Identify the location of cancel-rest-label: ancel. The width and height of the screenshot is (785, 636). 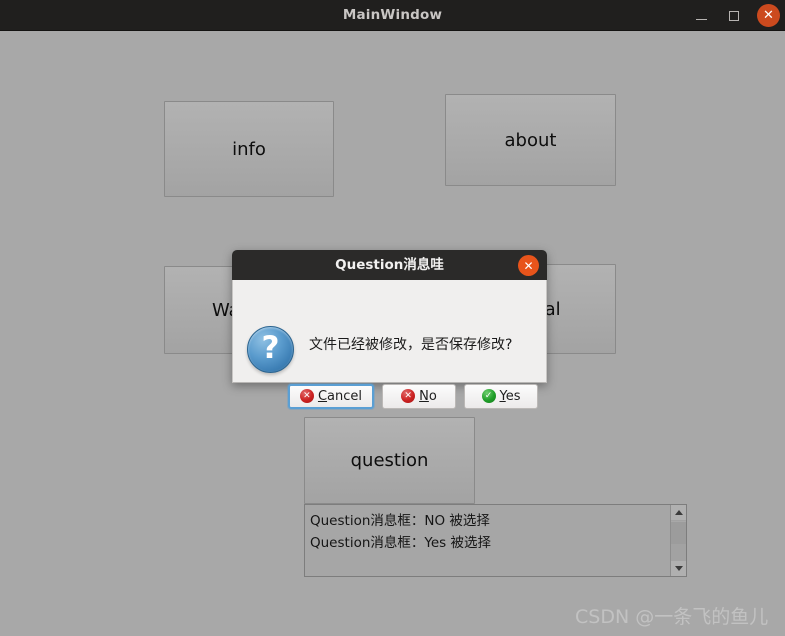
(344, 396).